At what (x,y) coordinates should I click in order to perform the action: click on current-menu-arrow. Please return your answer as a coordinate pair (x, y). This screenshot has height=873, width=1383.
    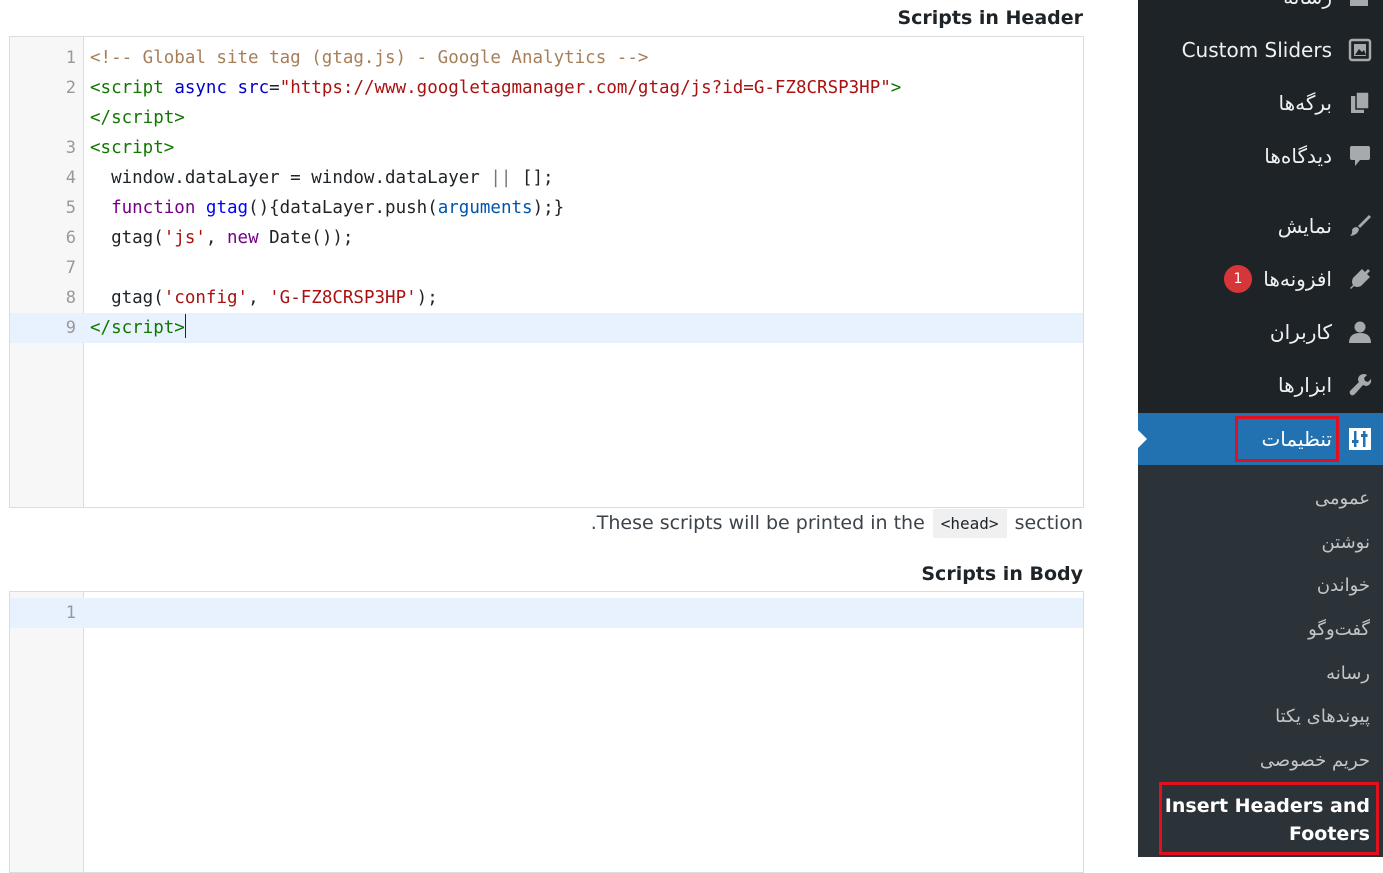
    Looking at the image, I should click on (1142, 439).